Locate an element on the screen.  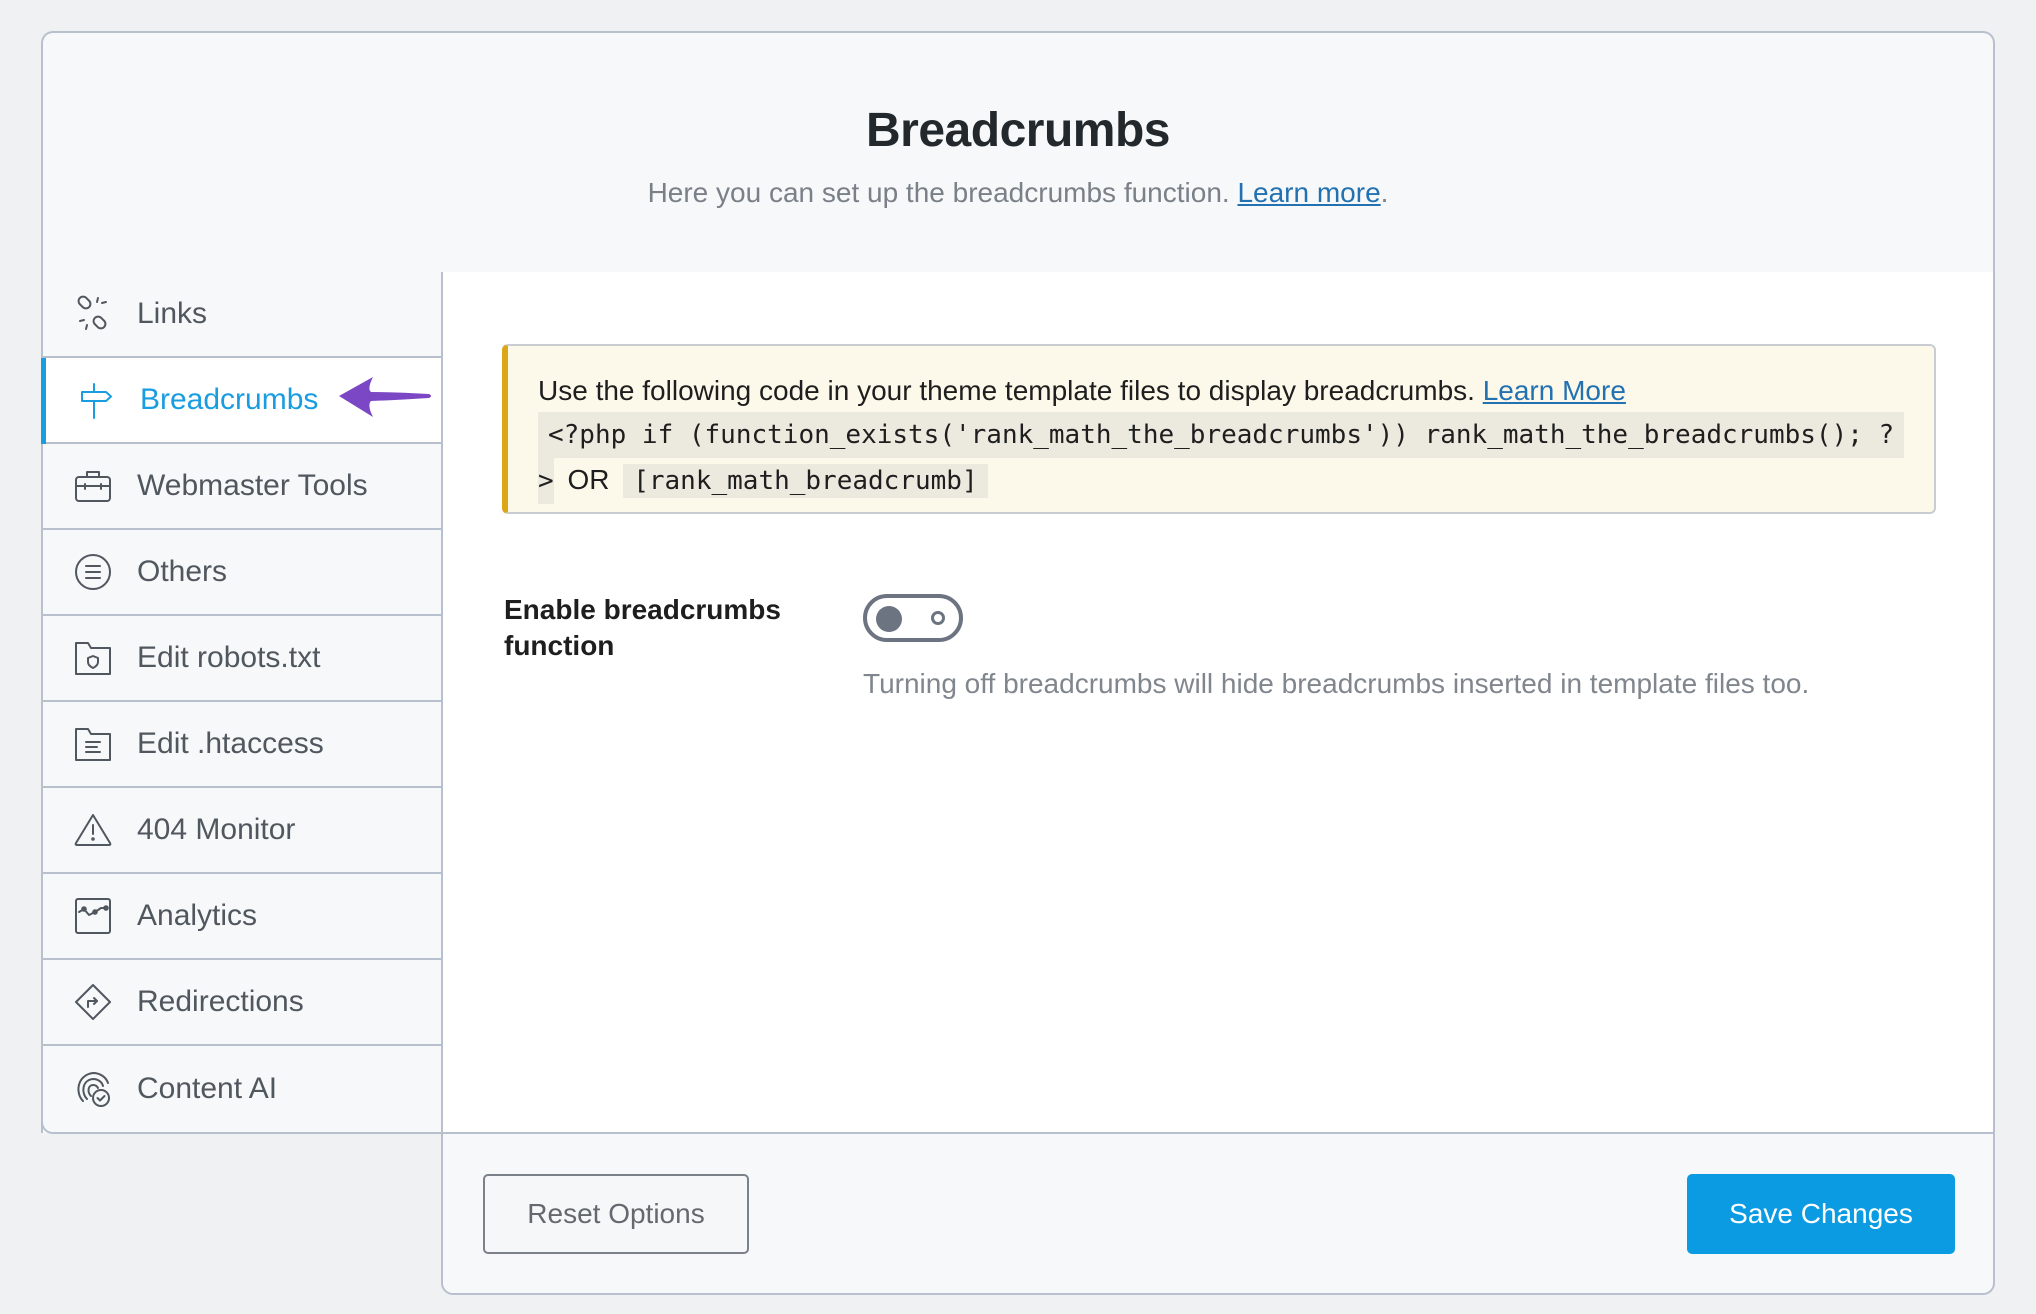
sidebar-item-label: 404 Monitor is located at coordinates (216, 829).